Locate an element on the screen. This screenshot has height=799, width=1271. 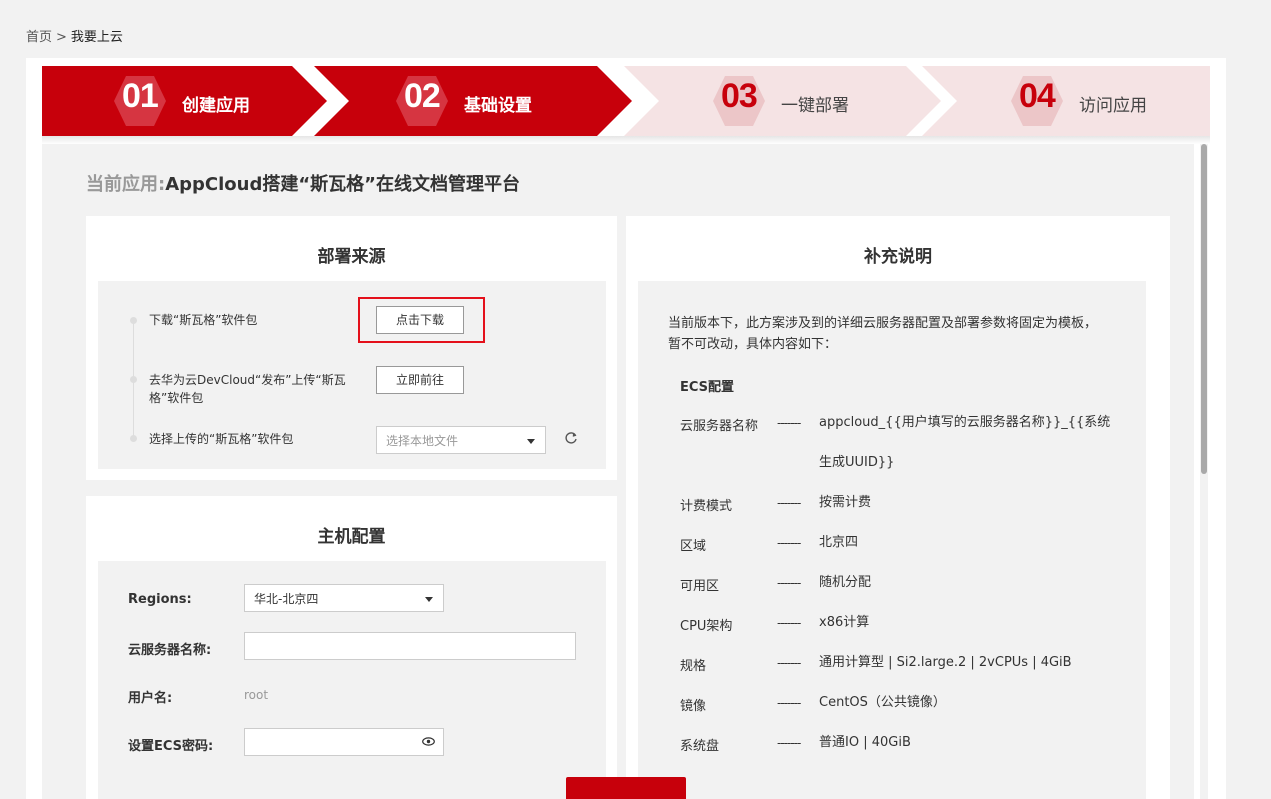
step-access-app: 04 访问应用 is located at coordinates (1066, 101).